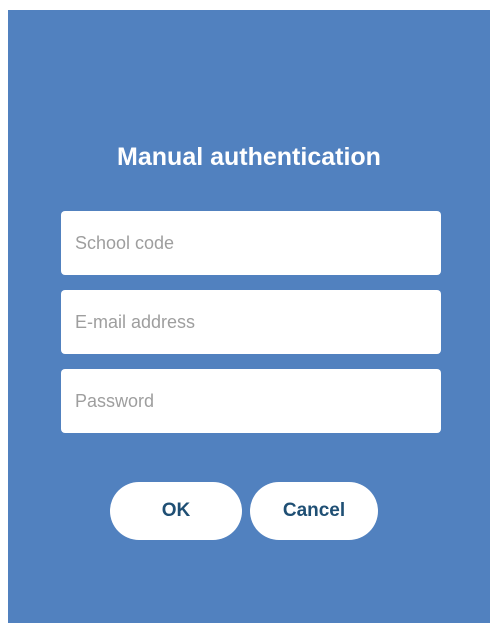 The image size is (490, 623). What do you see at coordinates (176, 511) in the screenshot?
I see `ok-button: OK` at bounding box center [176, 511].